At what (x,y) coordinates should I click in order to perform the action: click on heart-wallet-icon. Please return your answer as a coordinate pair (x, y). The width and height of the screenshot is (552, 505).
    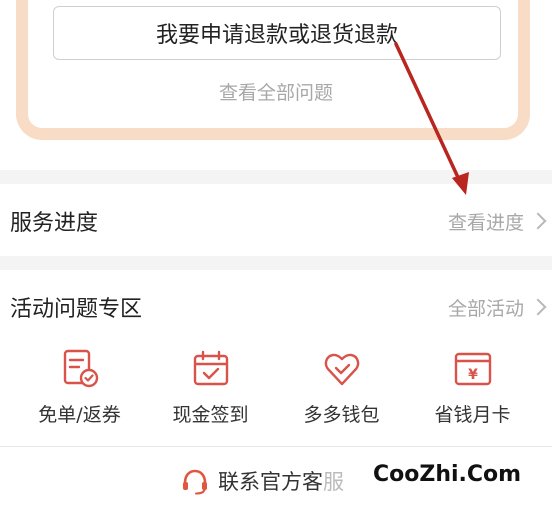
    Looking at the image, I should click on (341, 369).